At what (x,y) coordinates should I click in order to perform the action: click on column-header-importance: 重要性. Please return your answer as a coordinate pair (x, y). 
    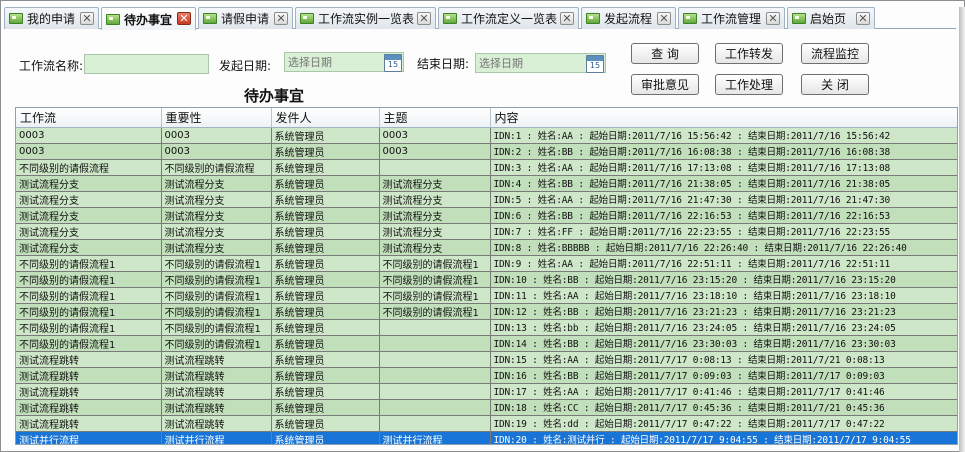
    Looking at the image, I should click on (216, 118).